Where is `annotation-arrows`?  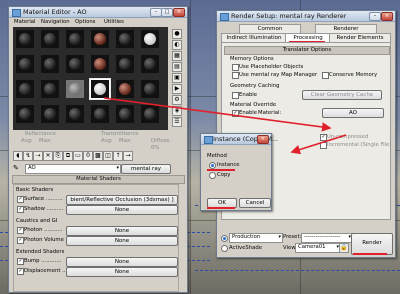 annotation-arrows is located at coordinates (225, 126).